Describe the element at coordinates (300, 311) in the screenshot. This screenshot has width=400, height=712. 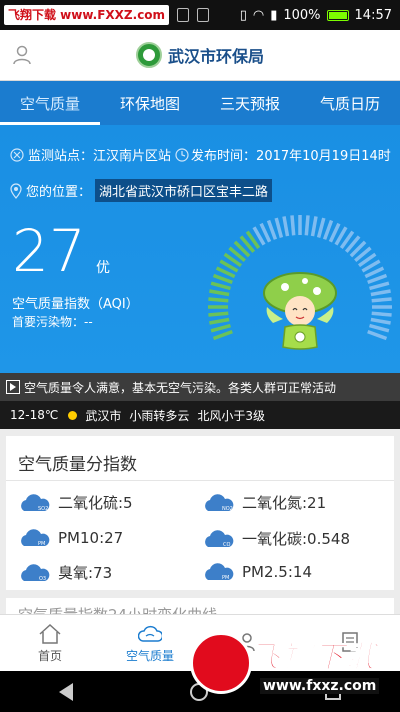
I see `mushroom-mascot-icon` at that location.